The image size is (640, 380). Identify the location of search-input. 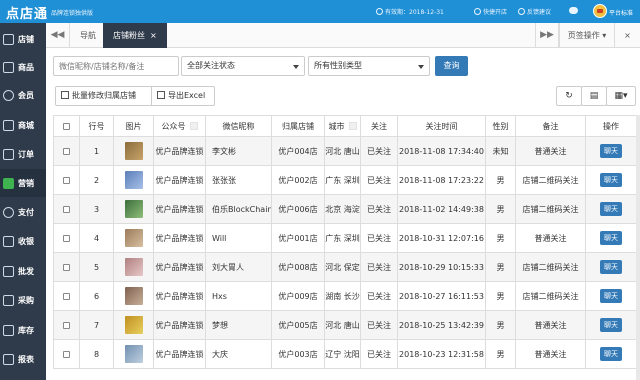
(116, 66).